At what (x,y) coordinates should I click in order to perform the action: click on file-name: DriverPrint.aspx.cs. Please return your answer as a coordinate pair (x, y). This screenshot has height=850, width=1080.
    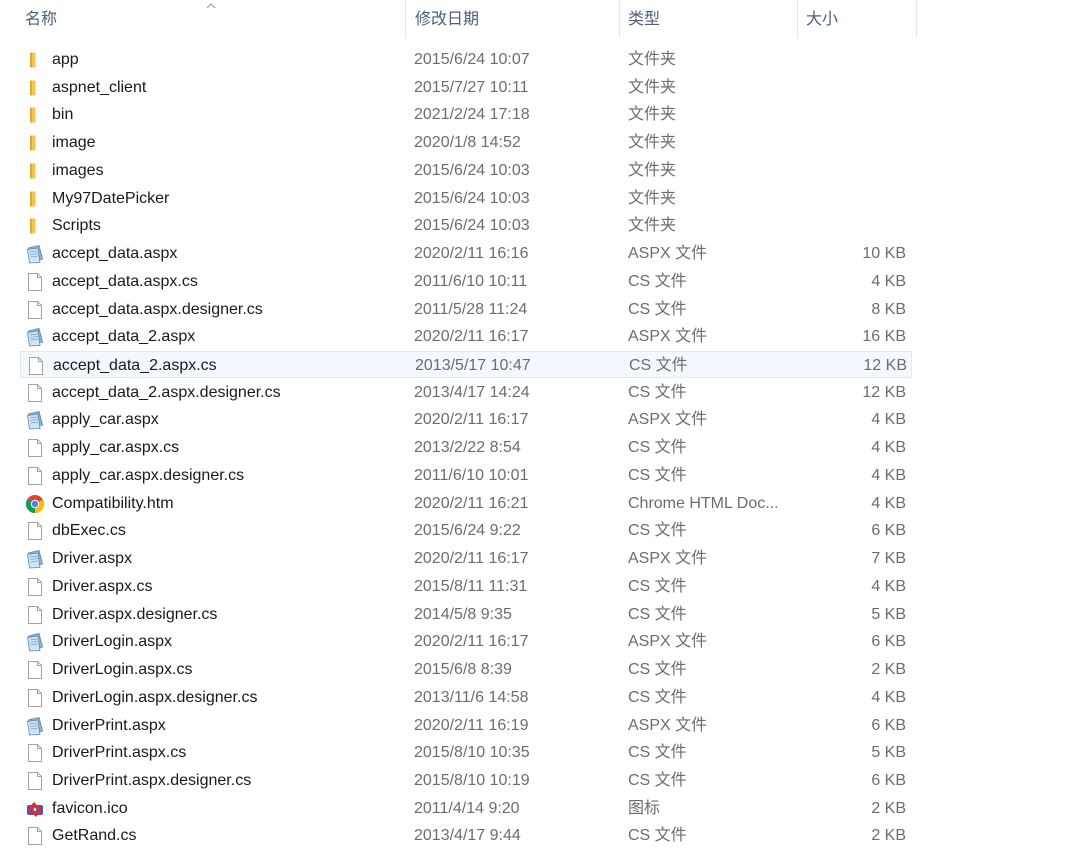
    Looking at the image, I should click on (119, 753).